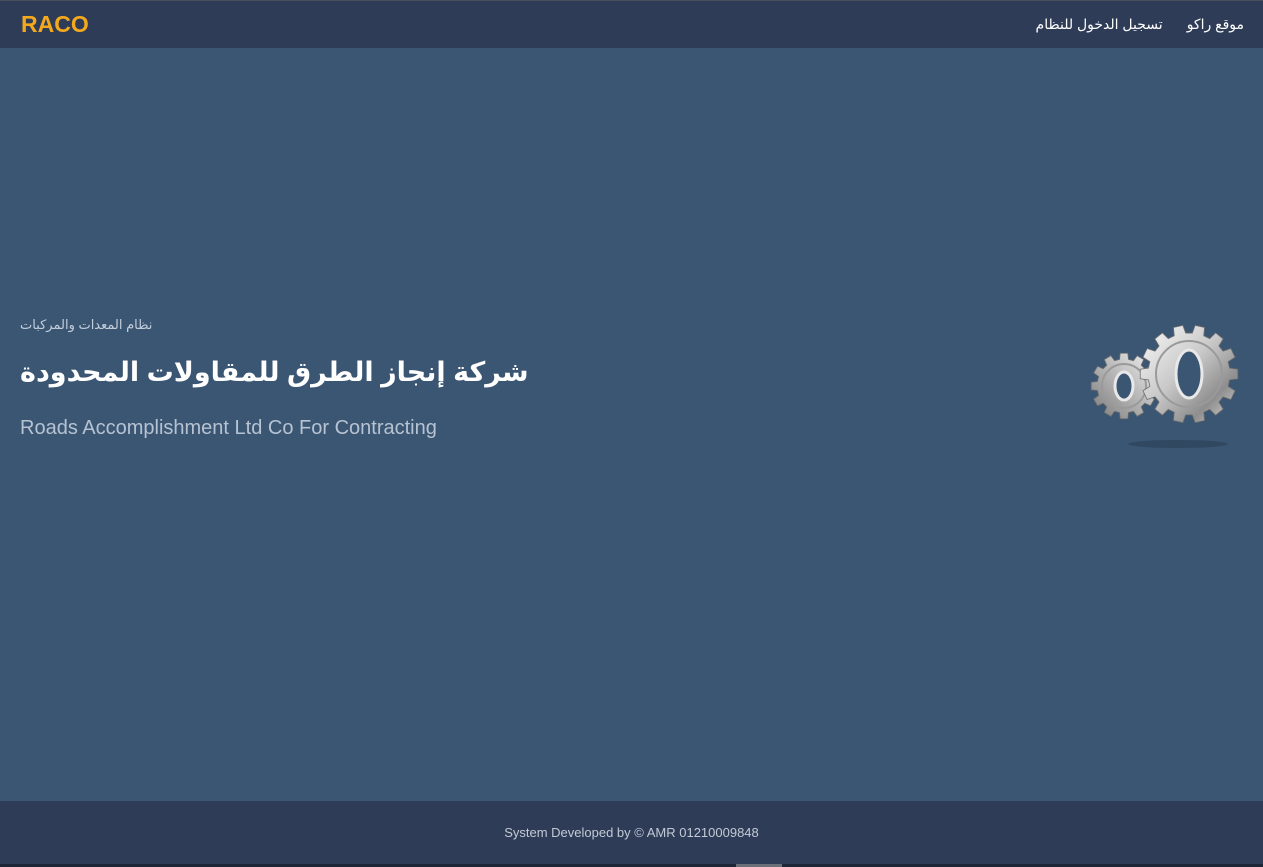  What do you see at coordinates (1099, 24) in the screenshot?
I see `nav-link-system-login: تسجيل الدخول للنظام` at bounding box center [1099, 24].